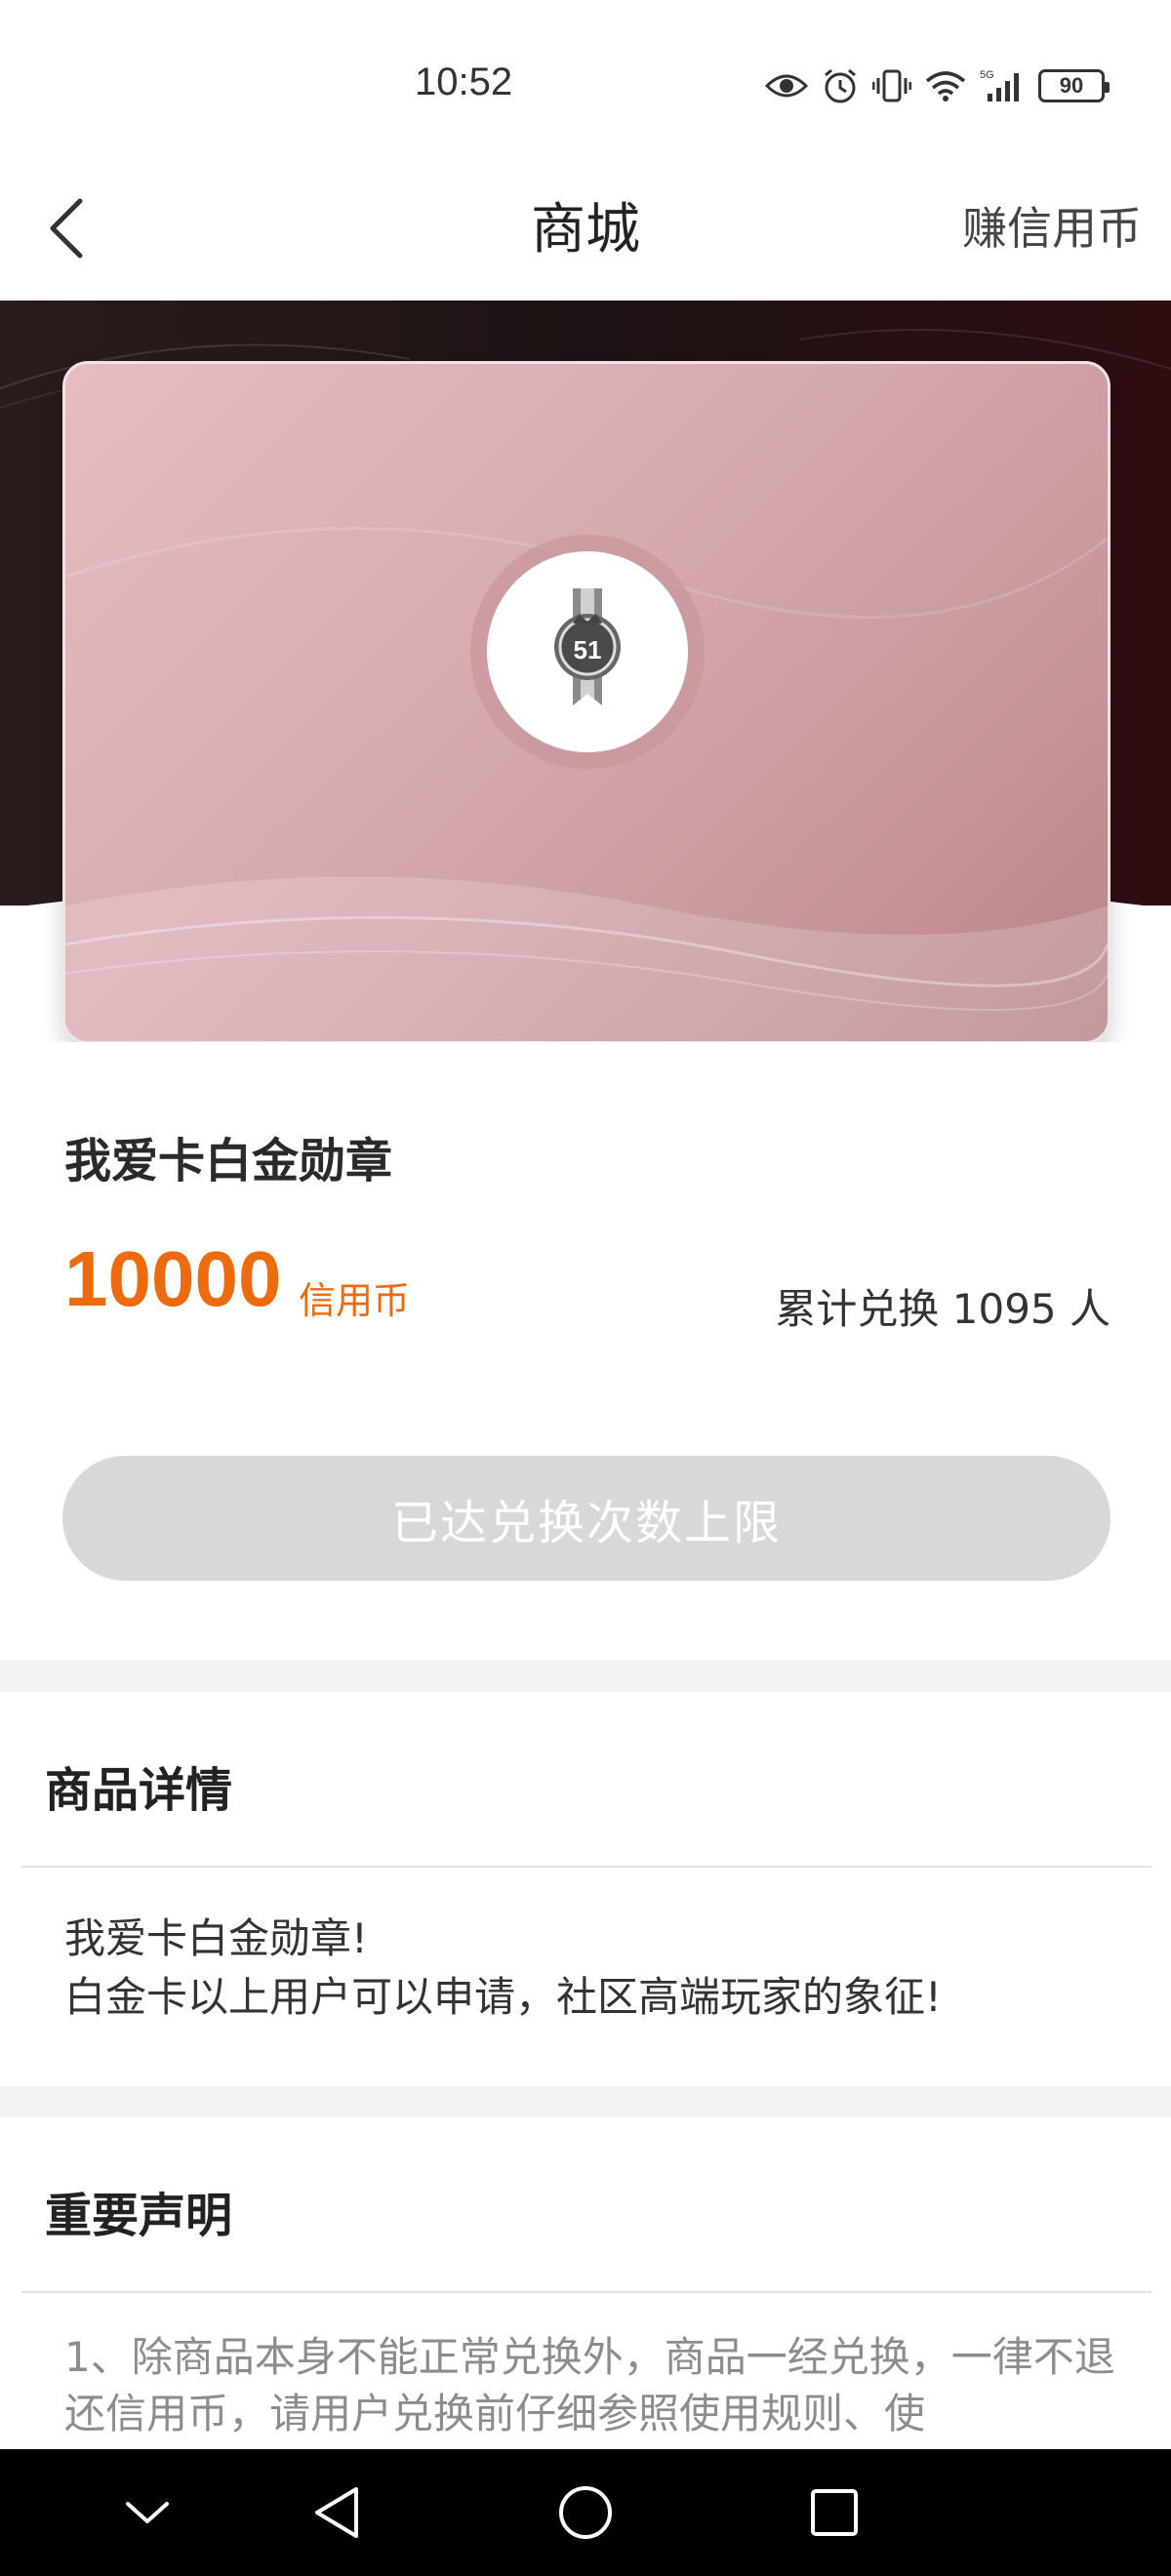 The image size is (1171, 2576). What do you see at coordinates (1002, 85) in the screenshot?
I see `signal-icon: 5G` at bounding box center [1002, 85].